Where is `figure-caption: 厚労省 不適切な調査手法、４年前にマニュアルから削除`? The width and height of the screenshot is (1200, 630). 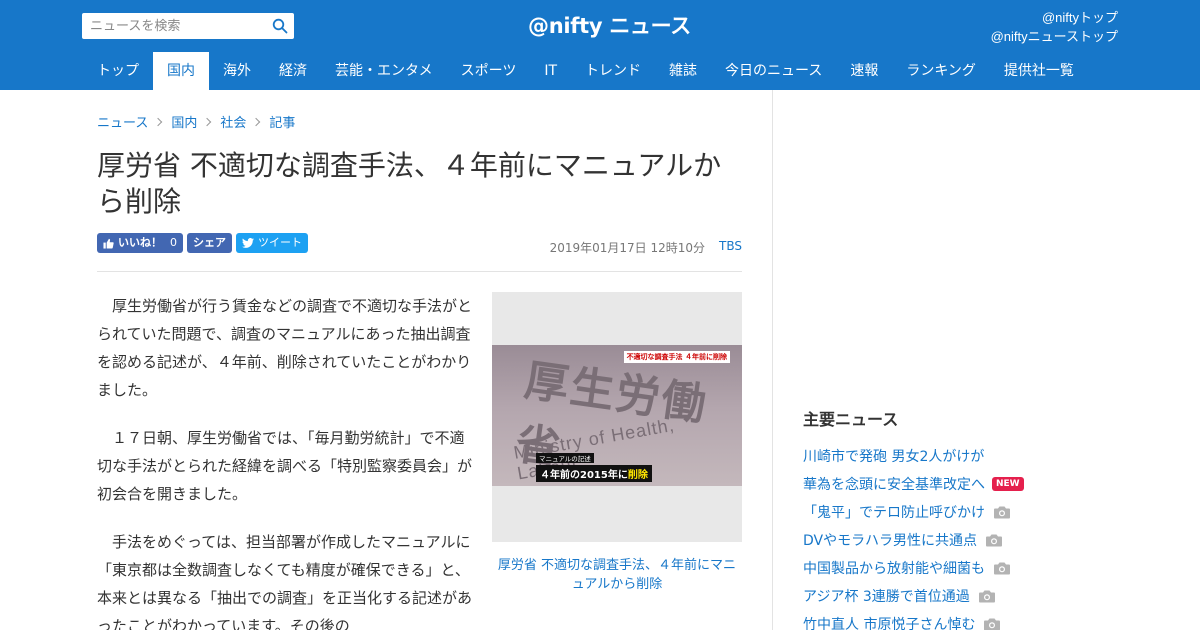 figure-caption: 厚労省 不適切な調査手法、４年前にマニュアルから削除 is located at coordinates (617, 575).